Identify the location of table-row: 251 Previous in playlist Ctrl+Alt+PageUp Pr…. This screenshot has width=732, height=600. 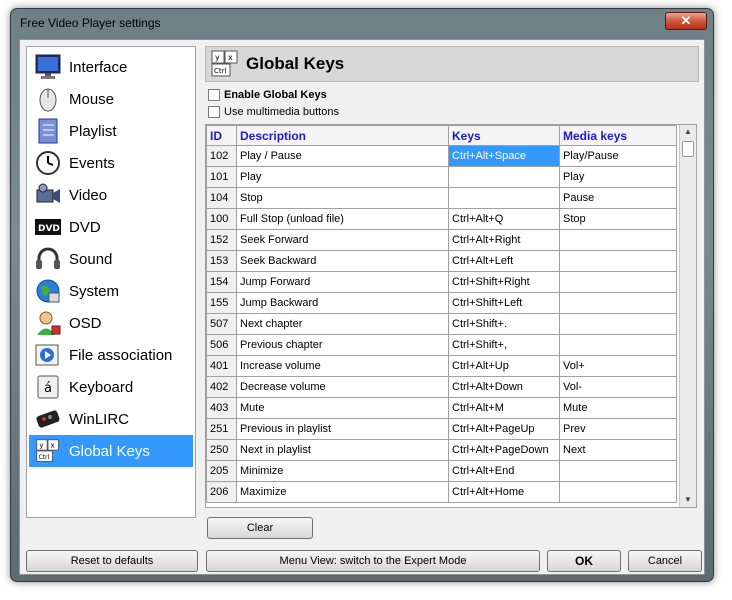
(441, 429).